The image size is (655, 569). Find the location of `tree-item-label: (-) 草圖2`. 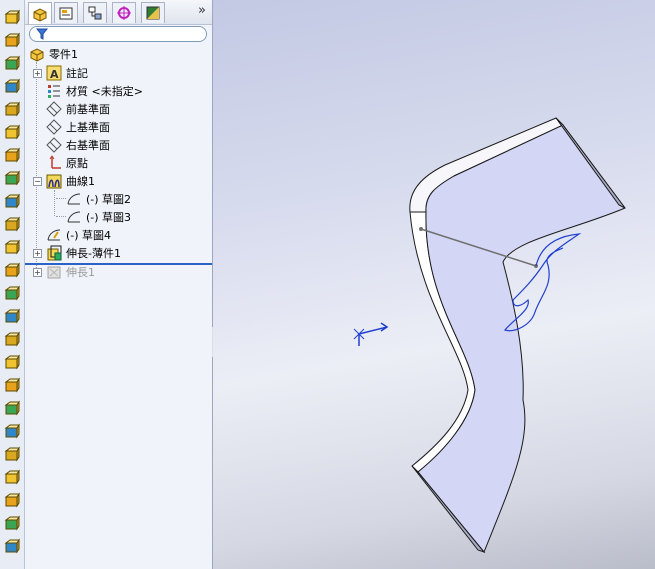

tree-item-label: (-) 草圖2 is located at coordinates (109, 199).